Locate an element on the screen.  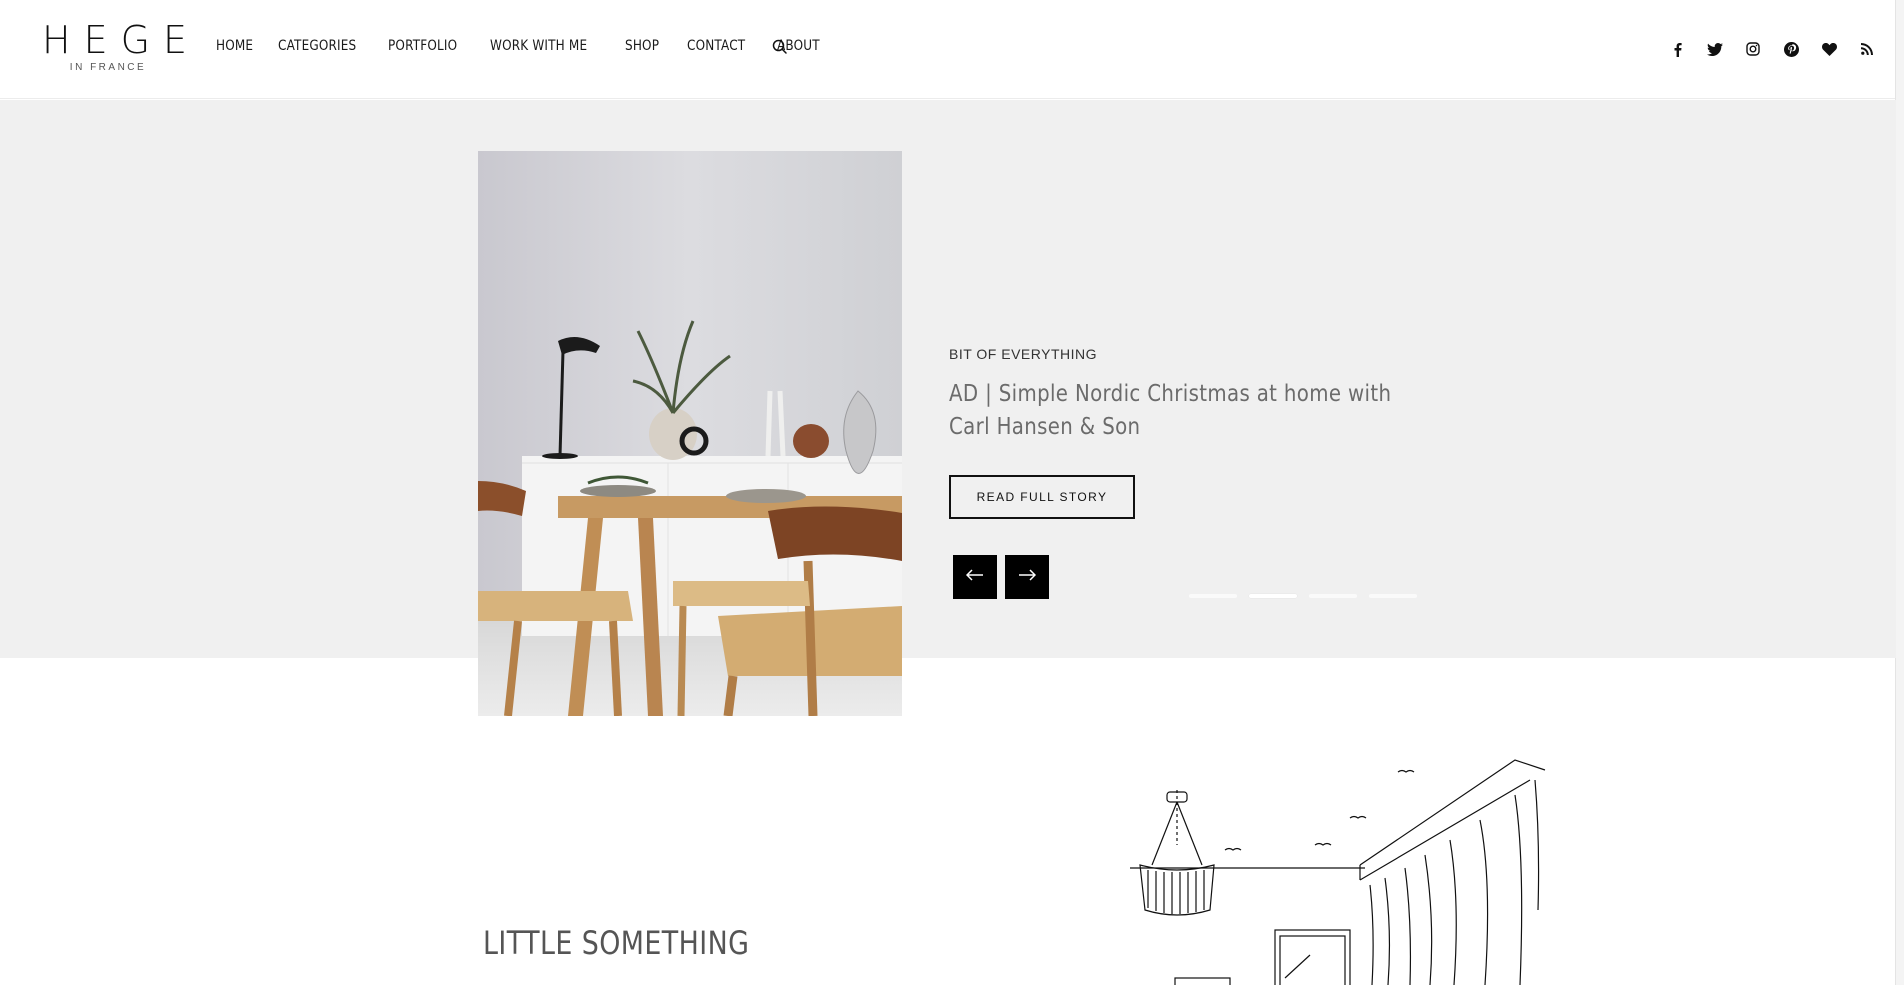
nav-item-contact: CONTACT is located at coordinates (717, 46).